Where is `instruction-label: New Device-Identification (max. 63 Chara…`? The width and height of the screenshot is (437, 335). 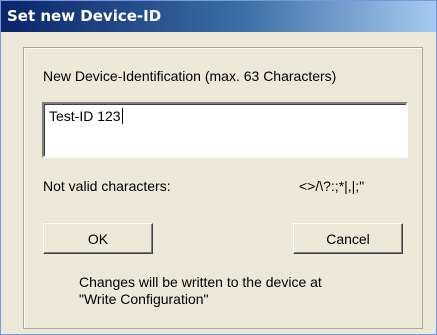
instruction-label: New Device-Identification (max. 63 Chara… is located at coordinates (190, 76).